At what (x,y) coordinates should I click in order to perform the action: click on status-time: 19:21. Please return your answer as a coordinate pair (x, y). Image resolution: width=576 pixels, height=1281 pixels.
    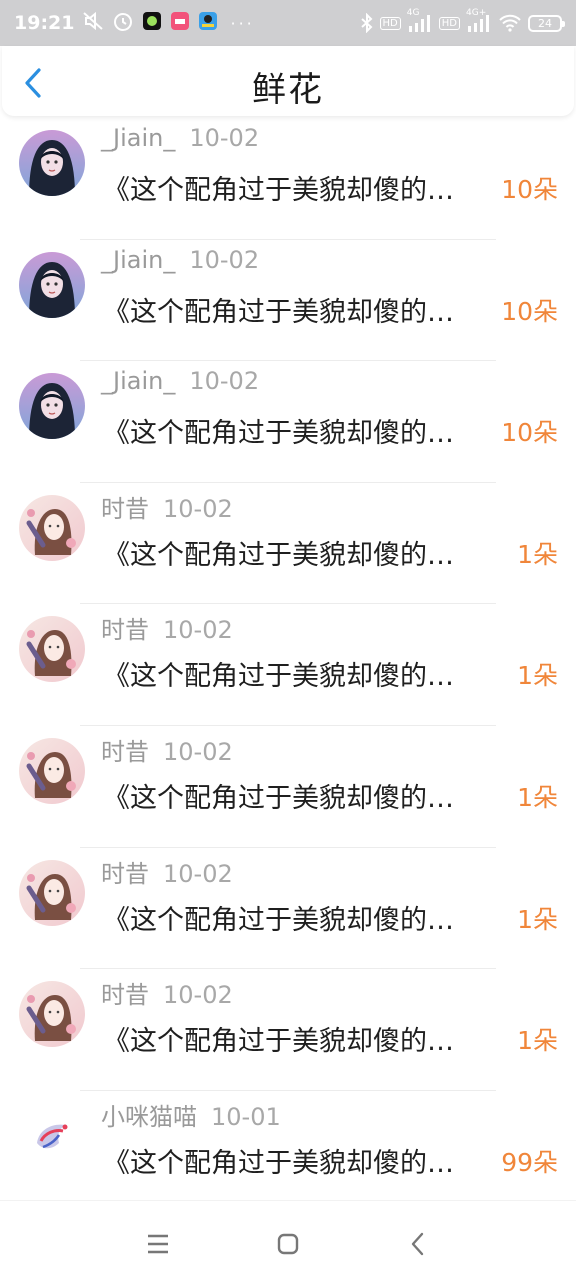
    Looking at the image, I should click on (44, 23).